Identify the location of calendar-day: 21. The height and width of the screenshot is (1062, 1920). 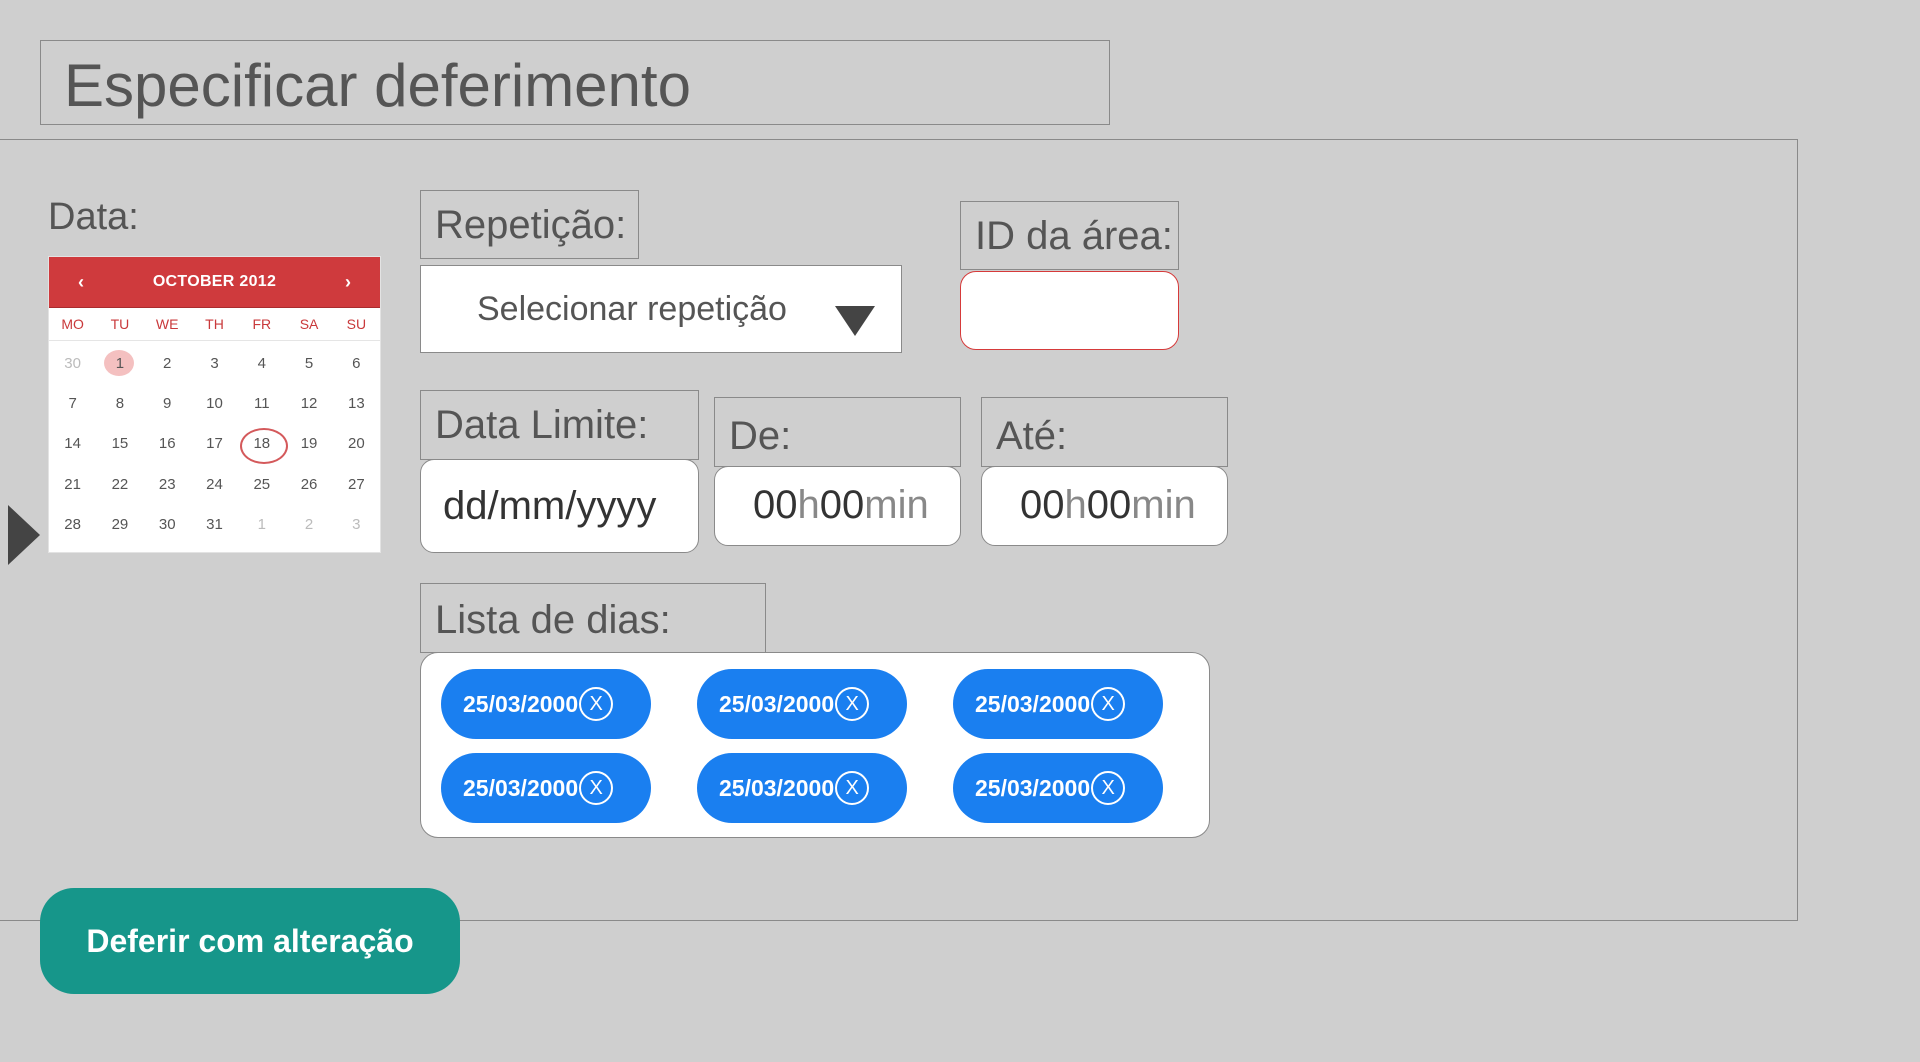
(72, 484).